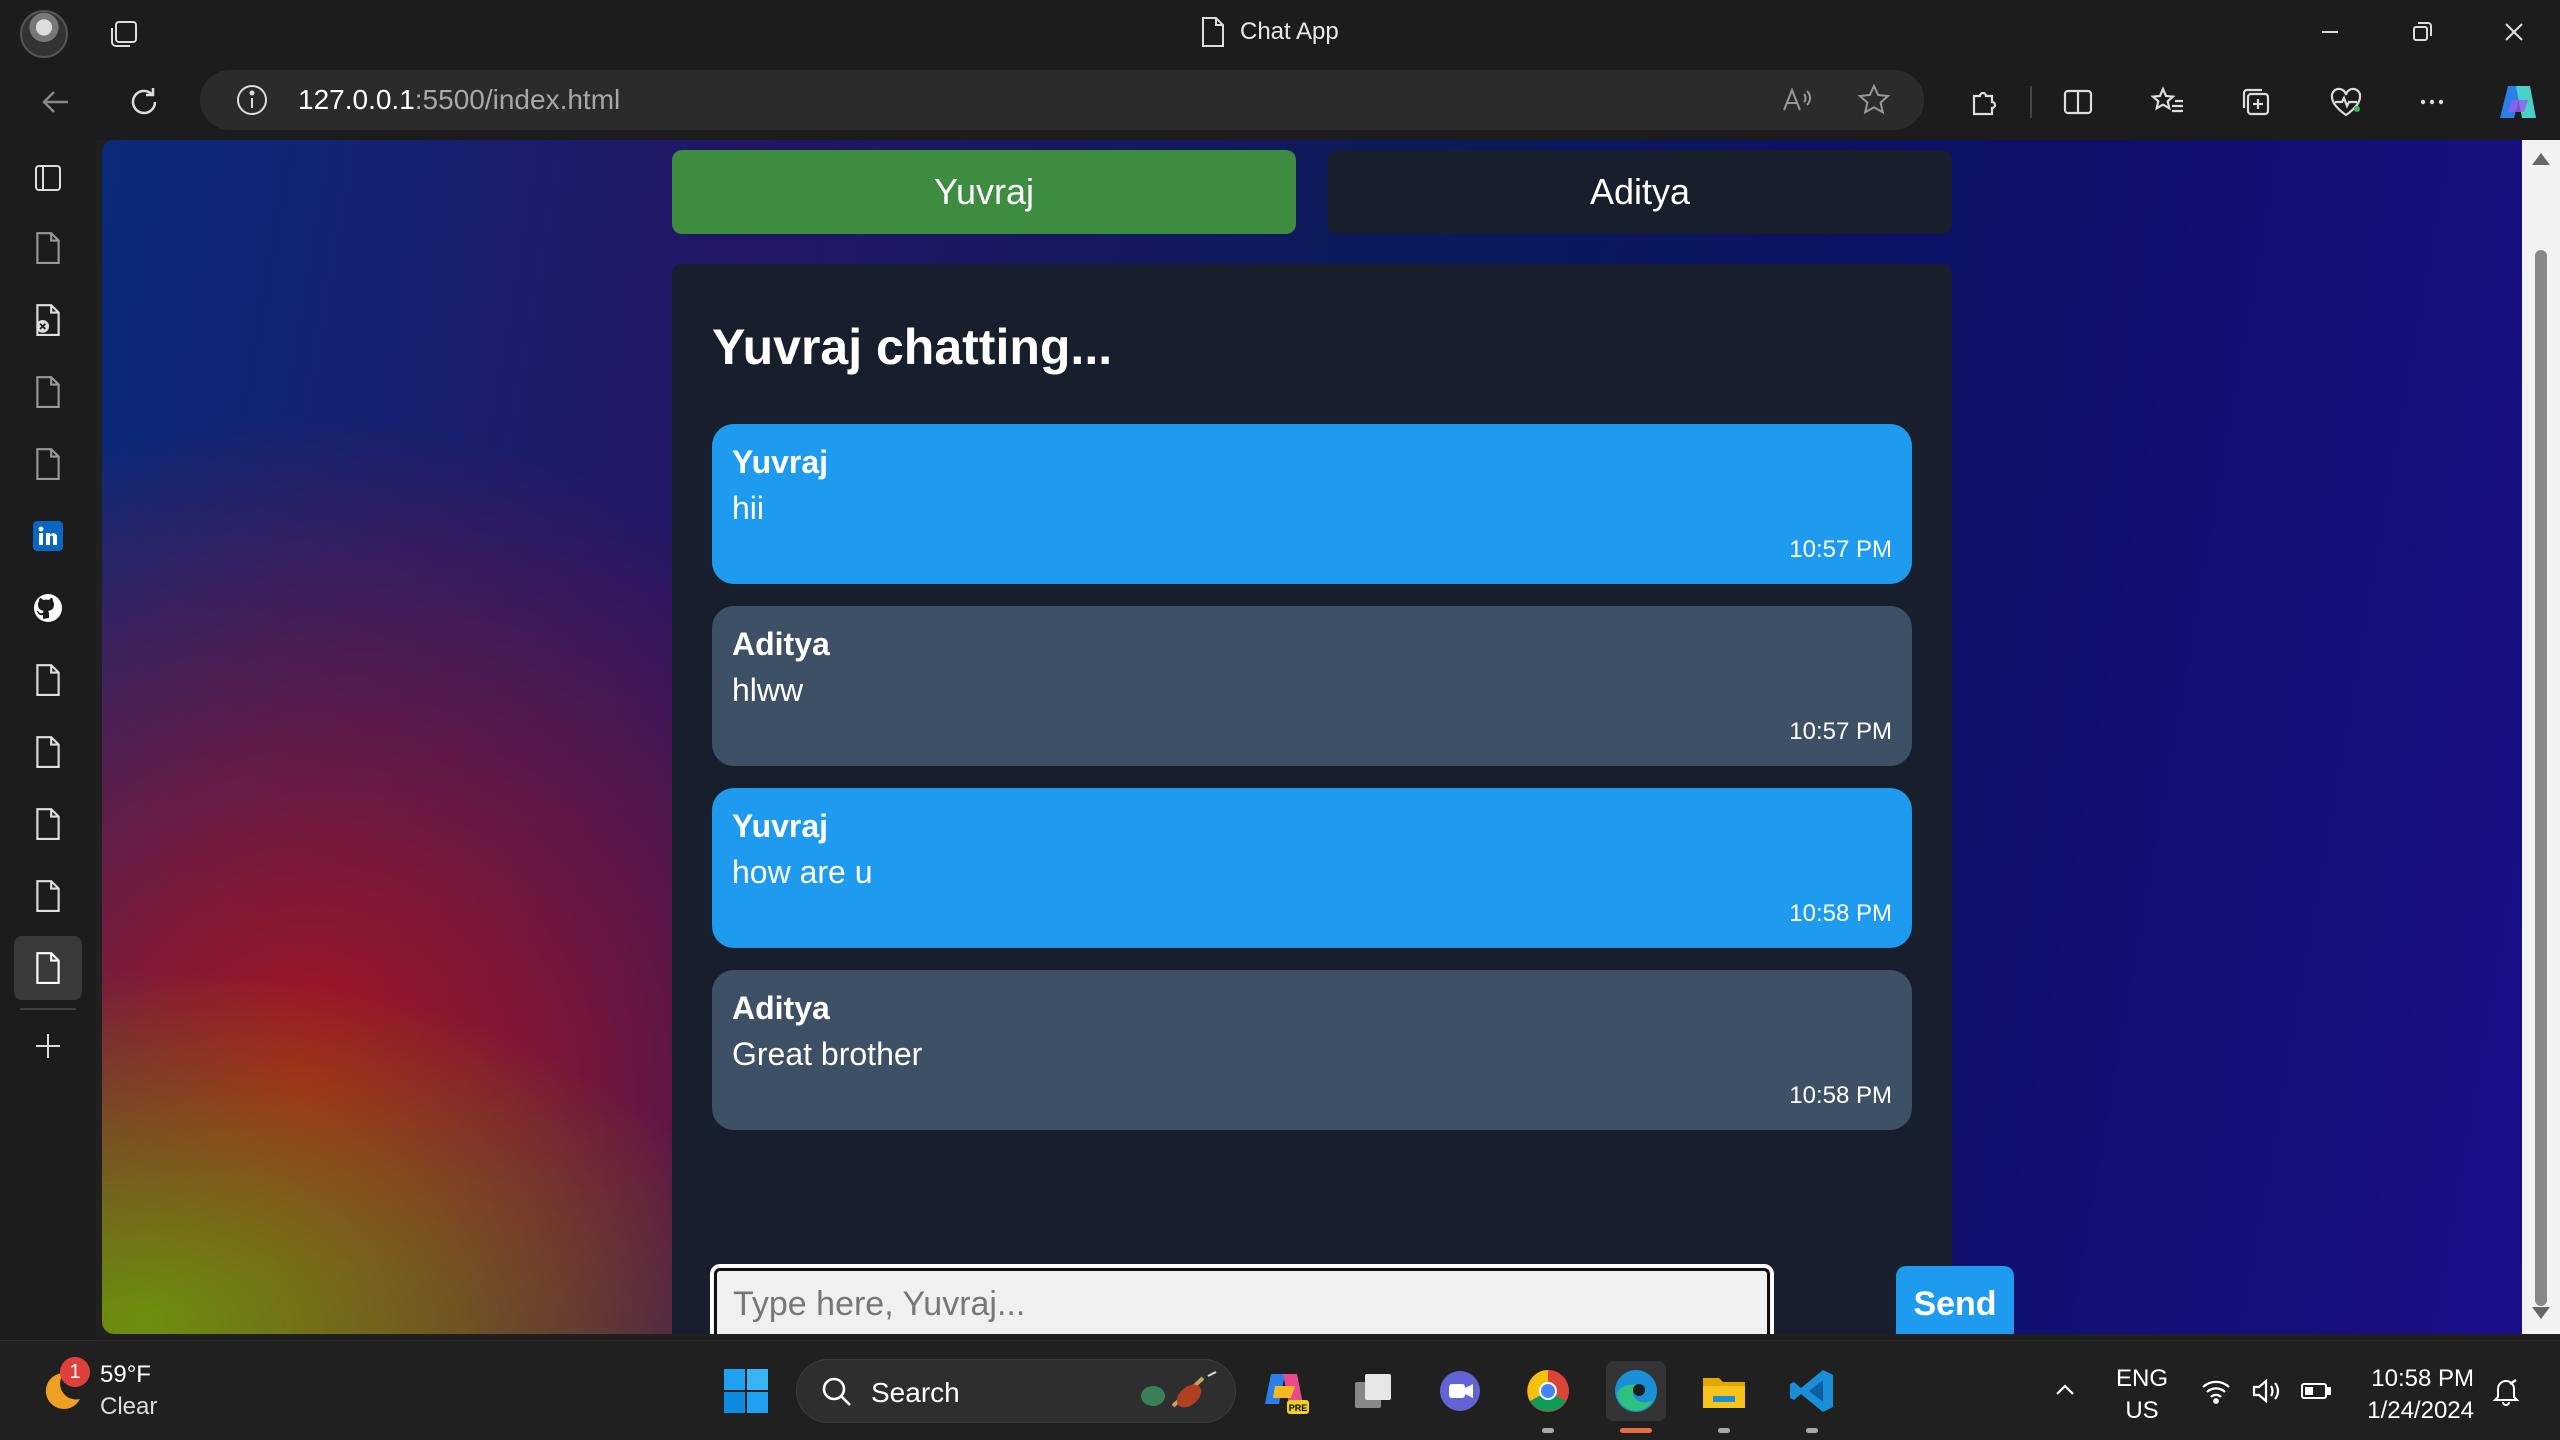 The image size is (2560, 1440). I want to click on taskbar-vscode, so click(1812, 1397).